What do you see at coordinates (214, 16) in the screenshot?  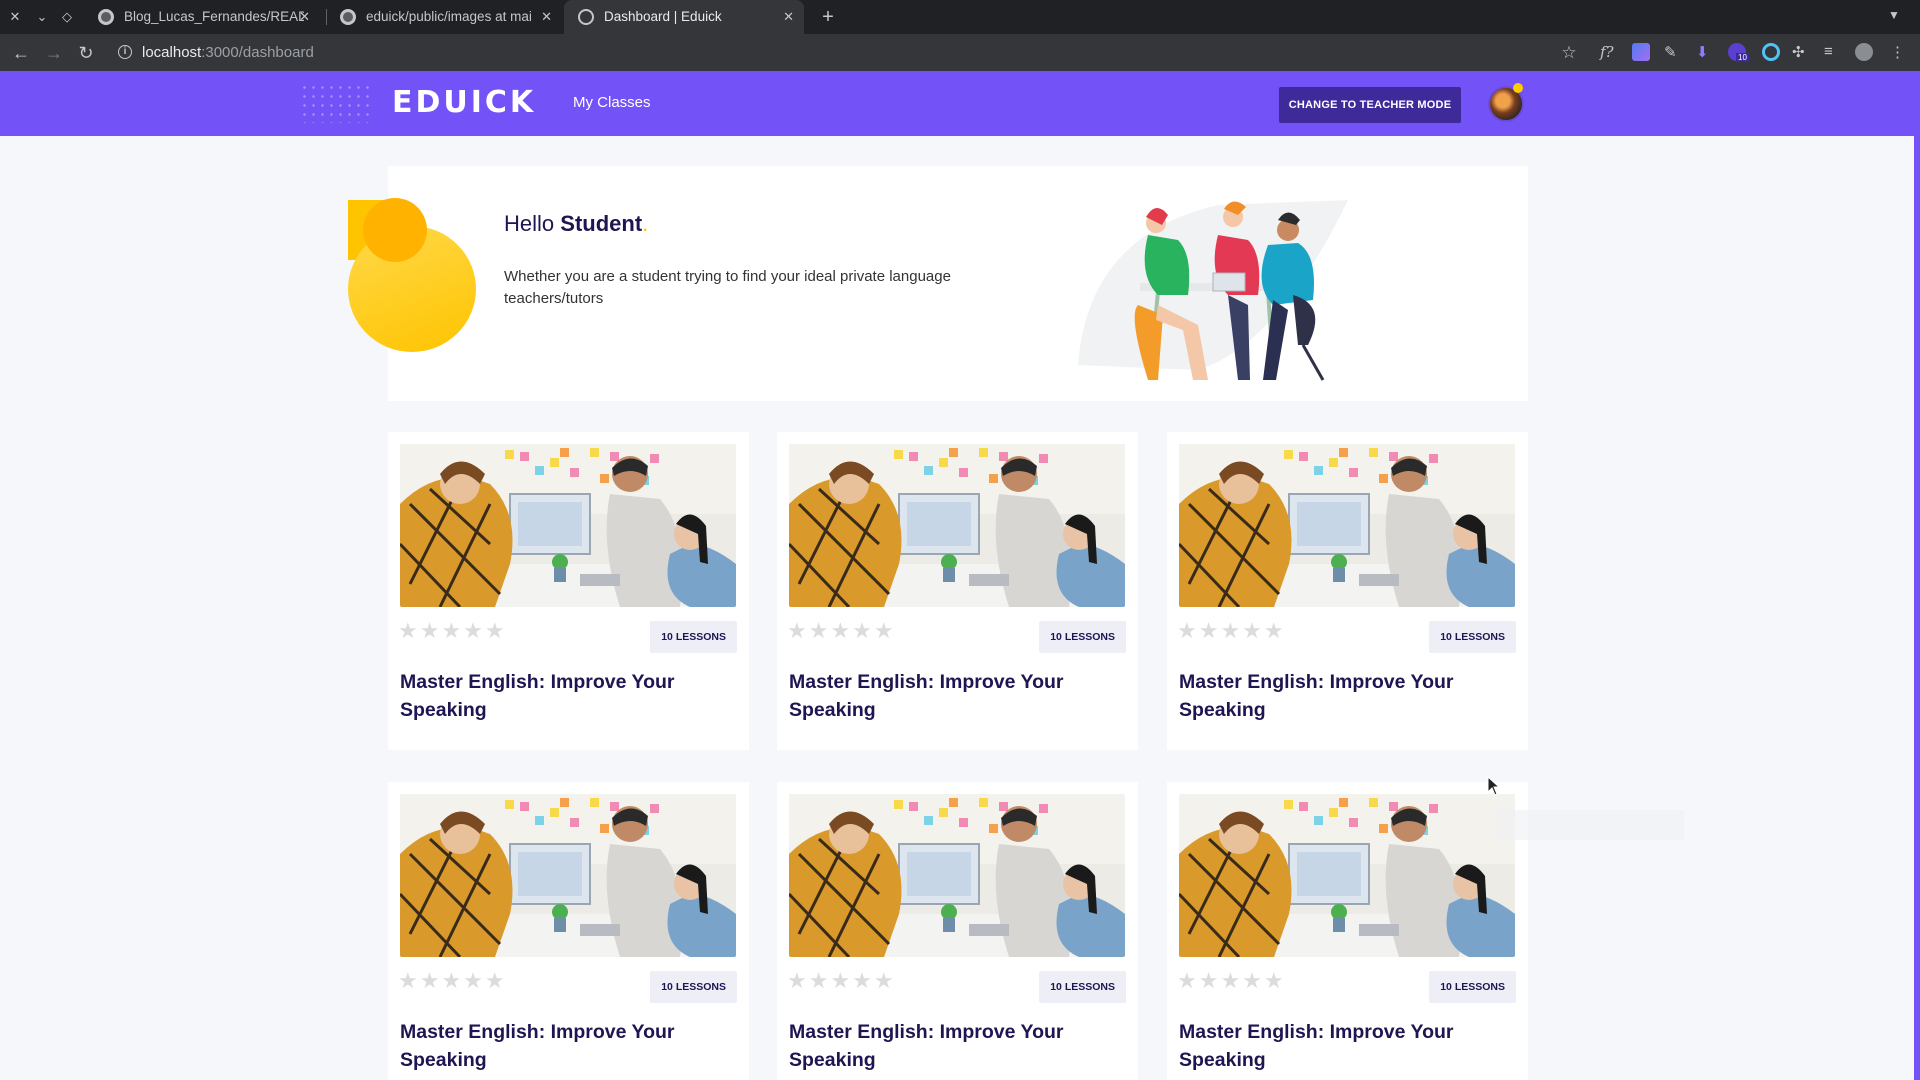 I see `tab-title: Blog_Lucas_Fernandes/READ` at bounding box center [214, 16].